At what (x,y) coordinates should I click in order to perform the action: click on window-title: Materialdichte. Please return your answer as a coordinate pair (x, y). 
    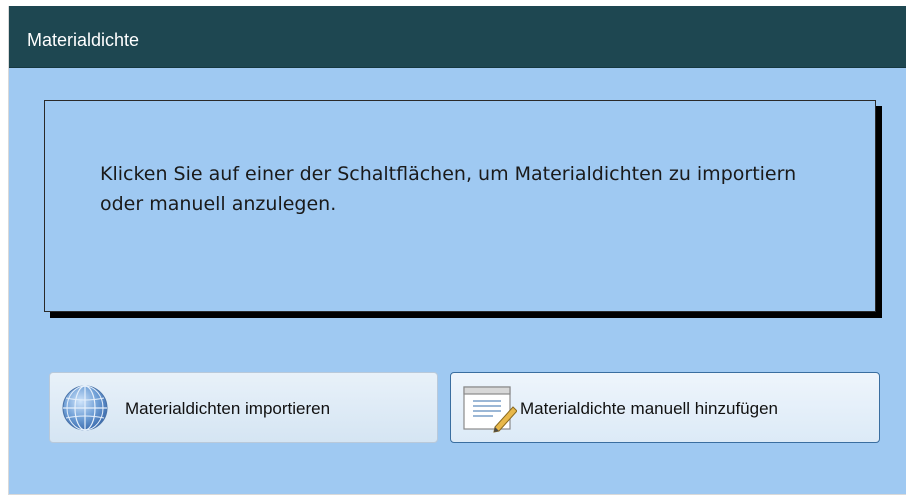
    Looking at the image, I should click on (83, 40).